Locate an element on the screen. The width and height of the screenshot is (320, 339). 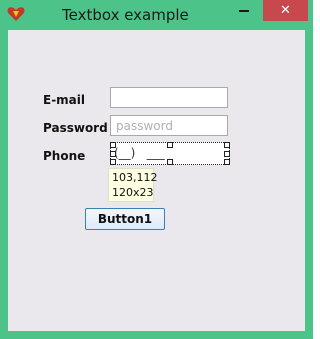
title-bar: Textbox example ✕ is located at coordinates (156, 15).